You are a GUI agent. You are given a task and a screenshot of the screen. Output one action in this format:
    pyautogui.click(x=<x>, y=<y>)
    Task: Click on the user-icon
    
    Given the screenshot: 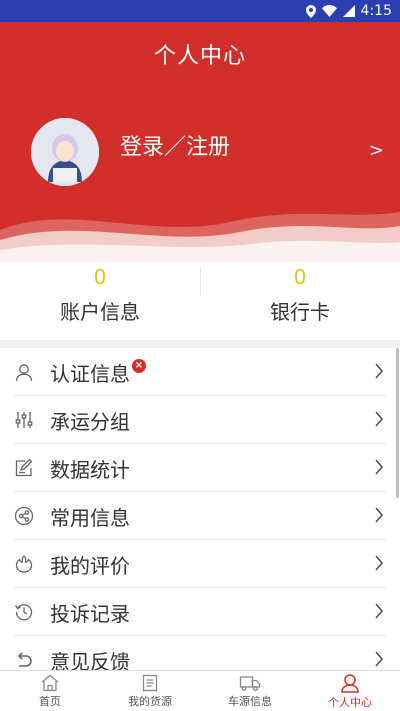 What is the action you would take?
    pyautogui.click(x=24, y=373)
    